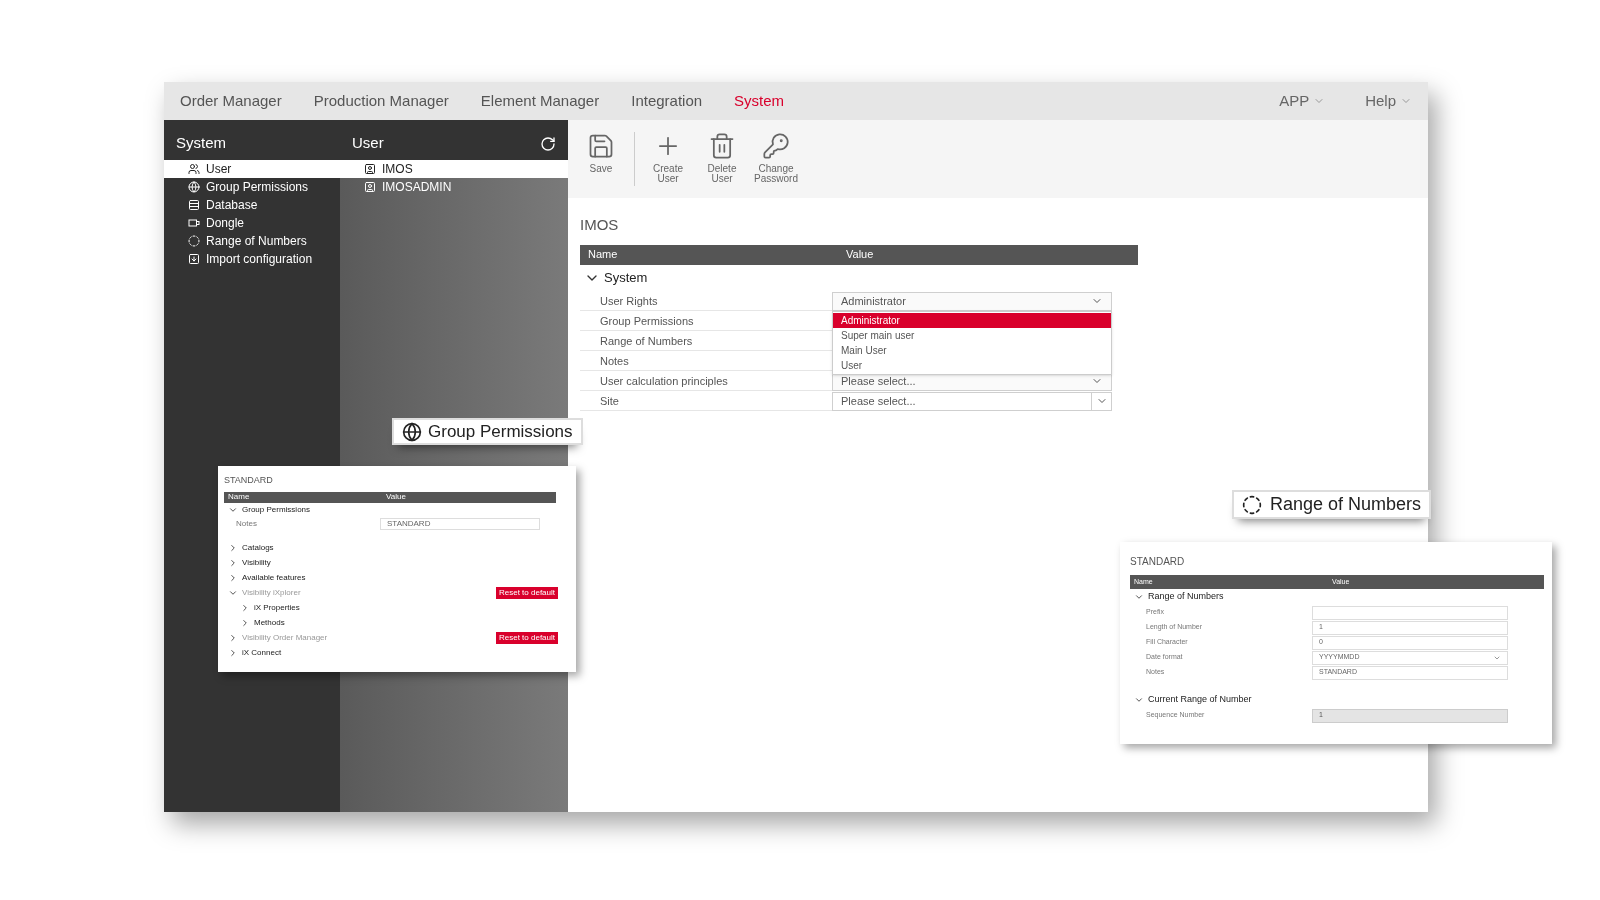 This screenshot has height=900, width=1600. Describe the element at coordinates (722, 146) in the screenshot. I see `trash-icon` at that location.